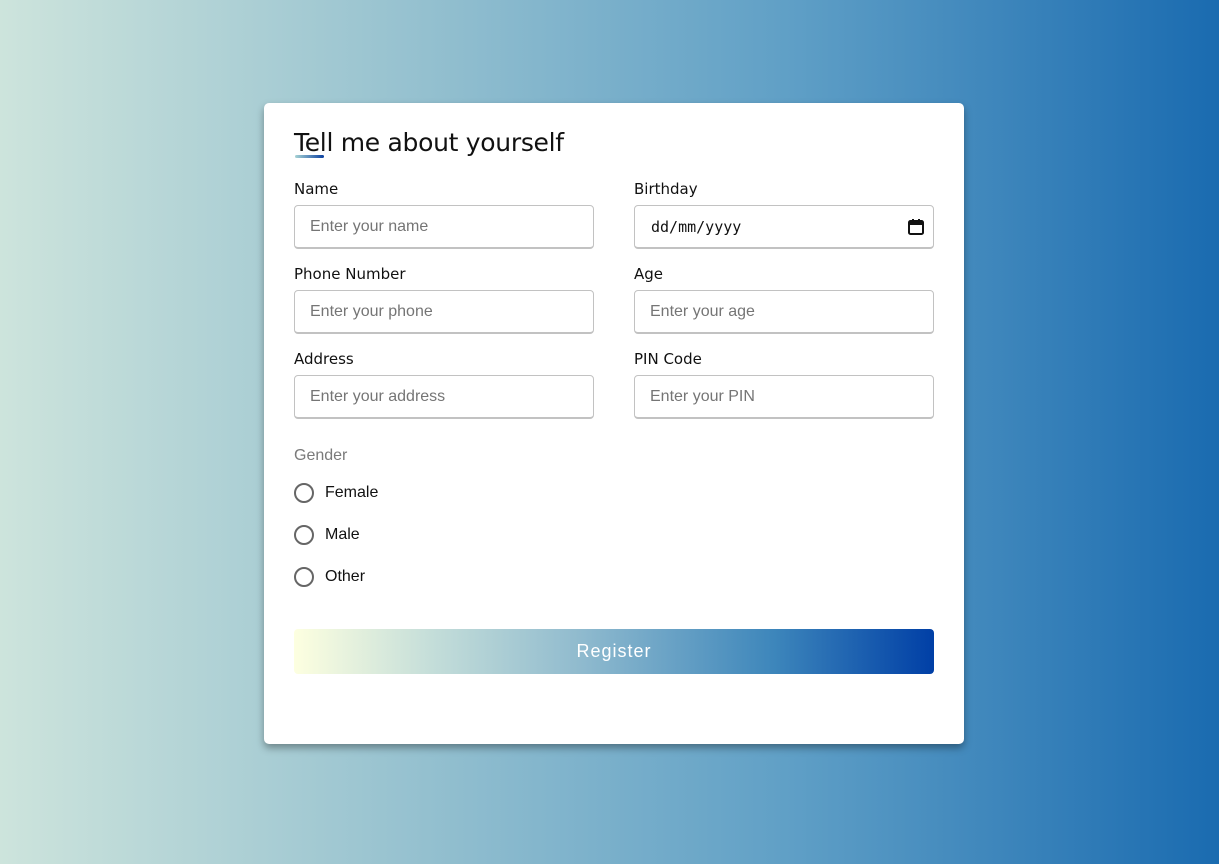  I want to click on gender-option-label: Male, so click(342, 534).